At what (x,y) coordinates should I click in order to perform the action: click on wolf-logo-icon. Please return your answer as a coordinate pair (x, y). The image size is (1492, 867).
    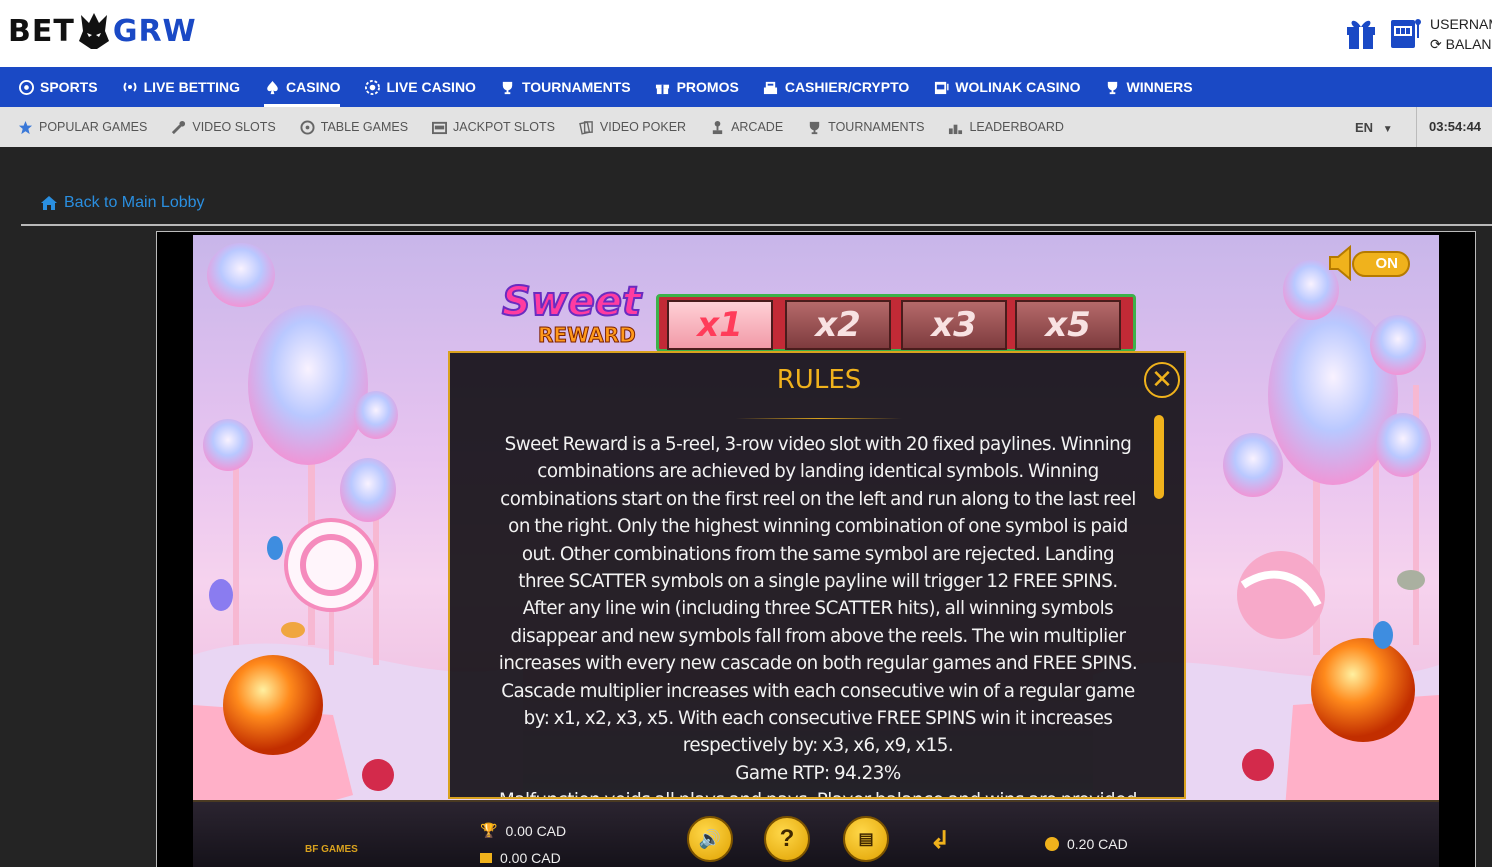
    Looking at the image, I should click on (93, 31).